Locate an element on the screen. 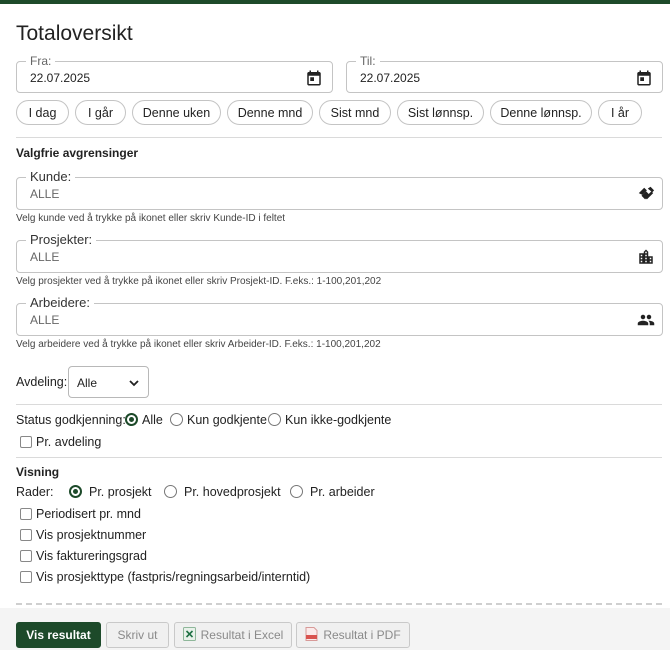  show-billing-rate-checkbox is located at coordinates (26, 556).